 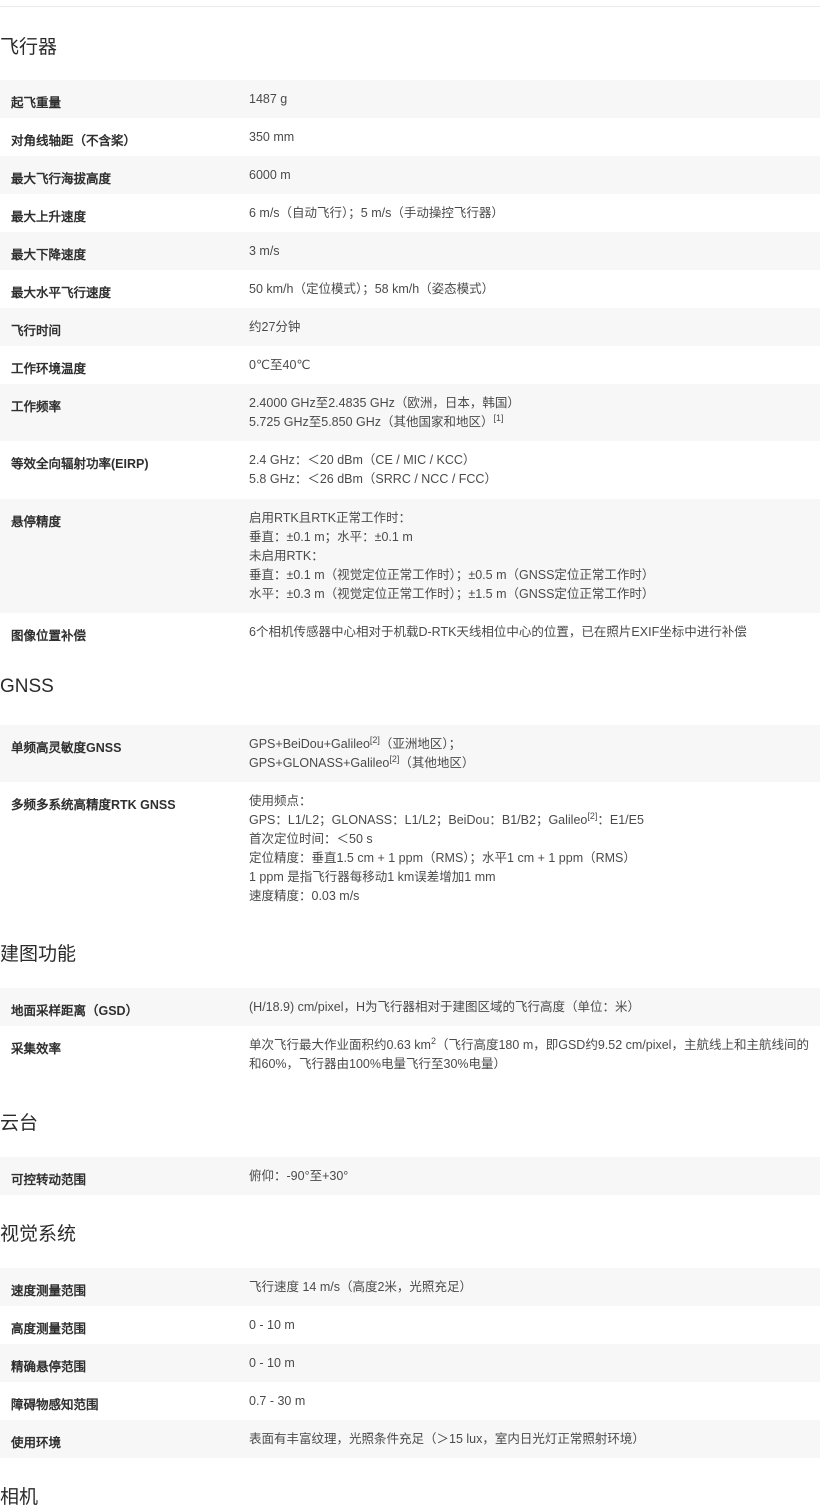 I want to click on spec-value-line: 表面有丰富纹理，光照条件充足（＞15 lux，室内日光灯正常照射环境）, so click(x=447, y=1439).